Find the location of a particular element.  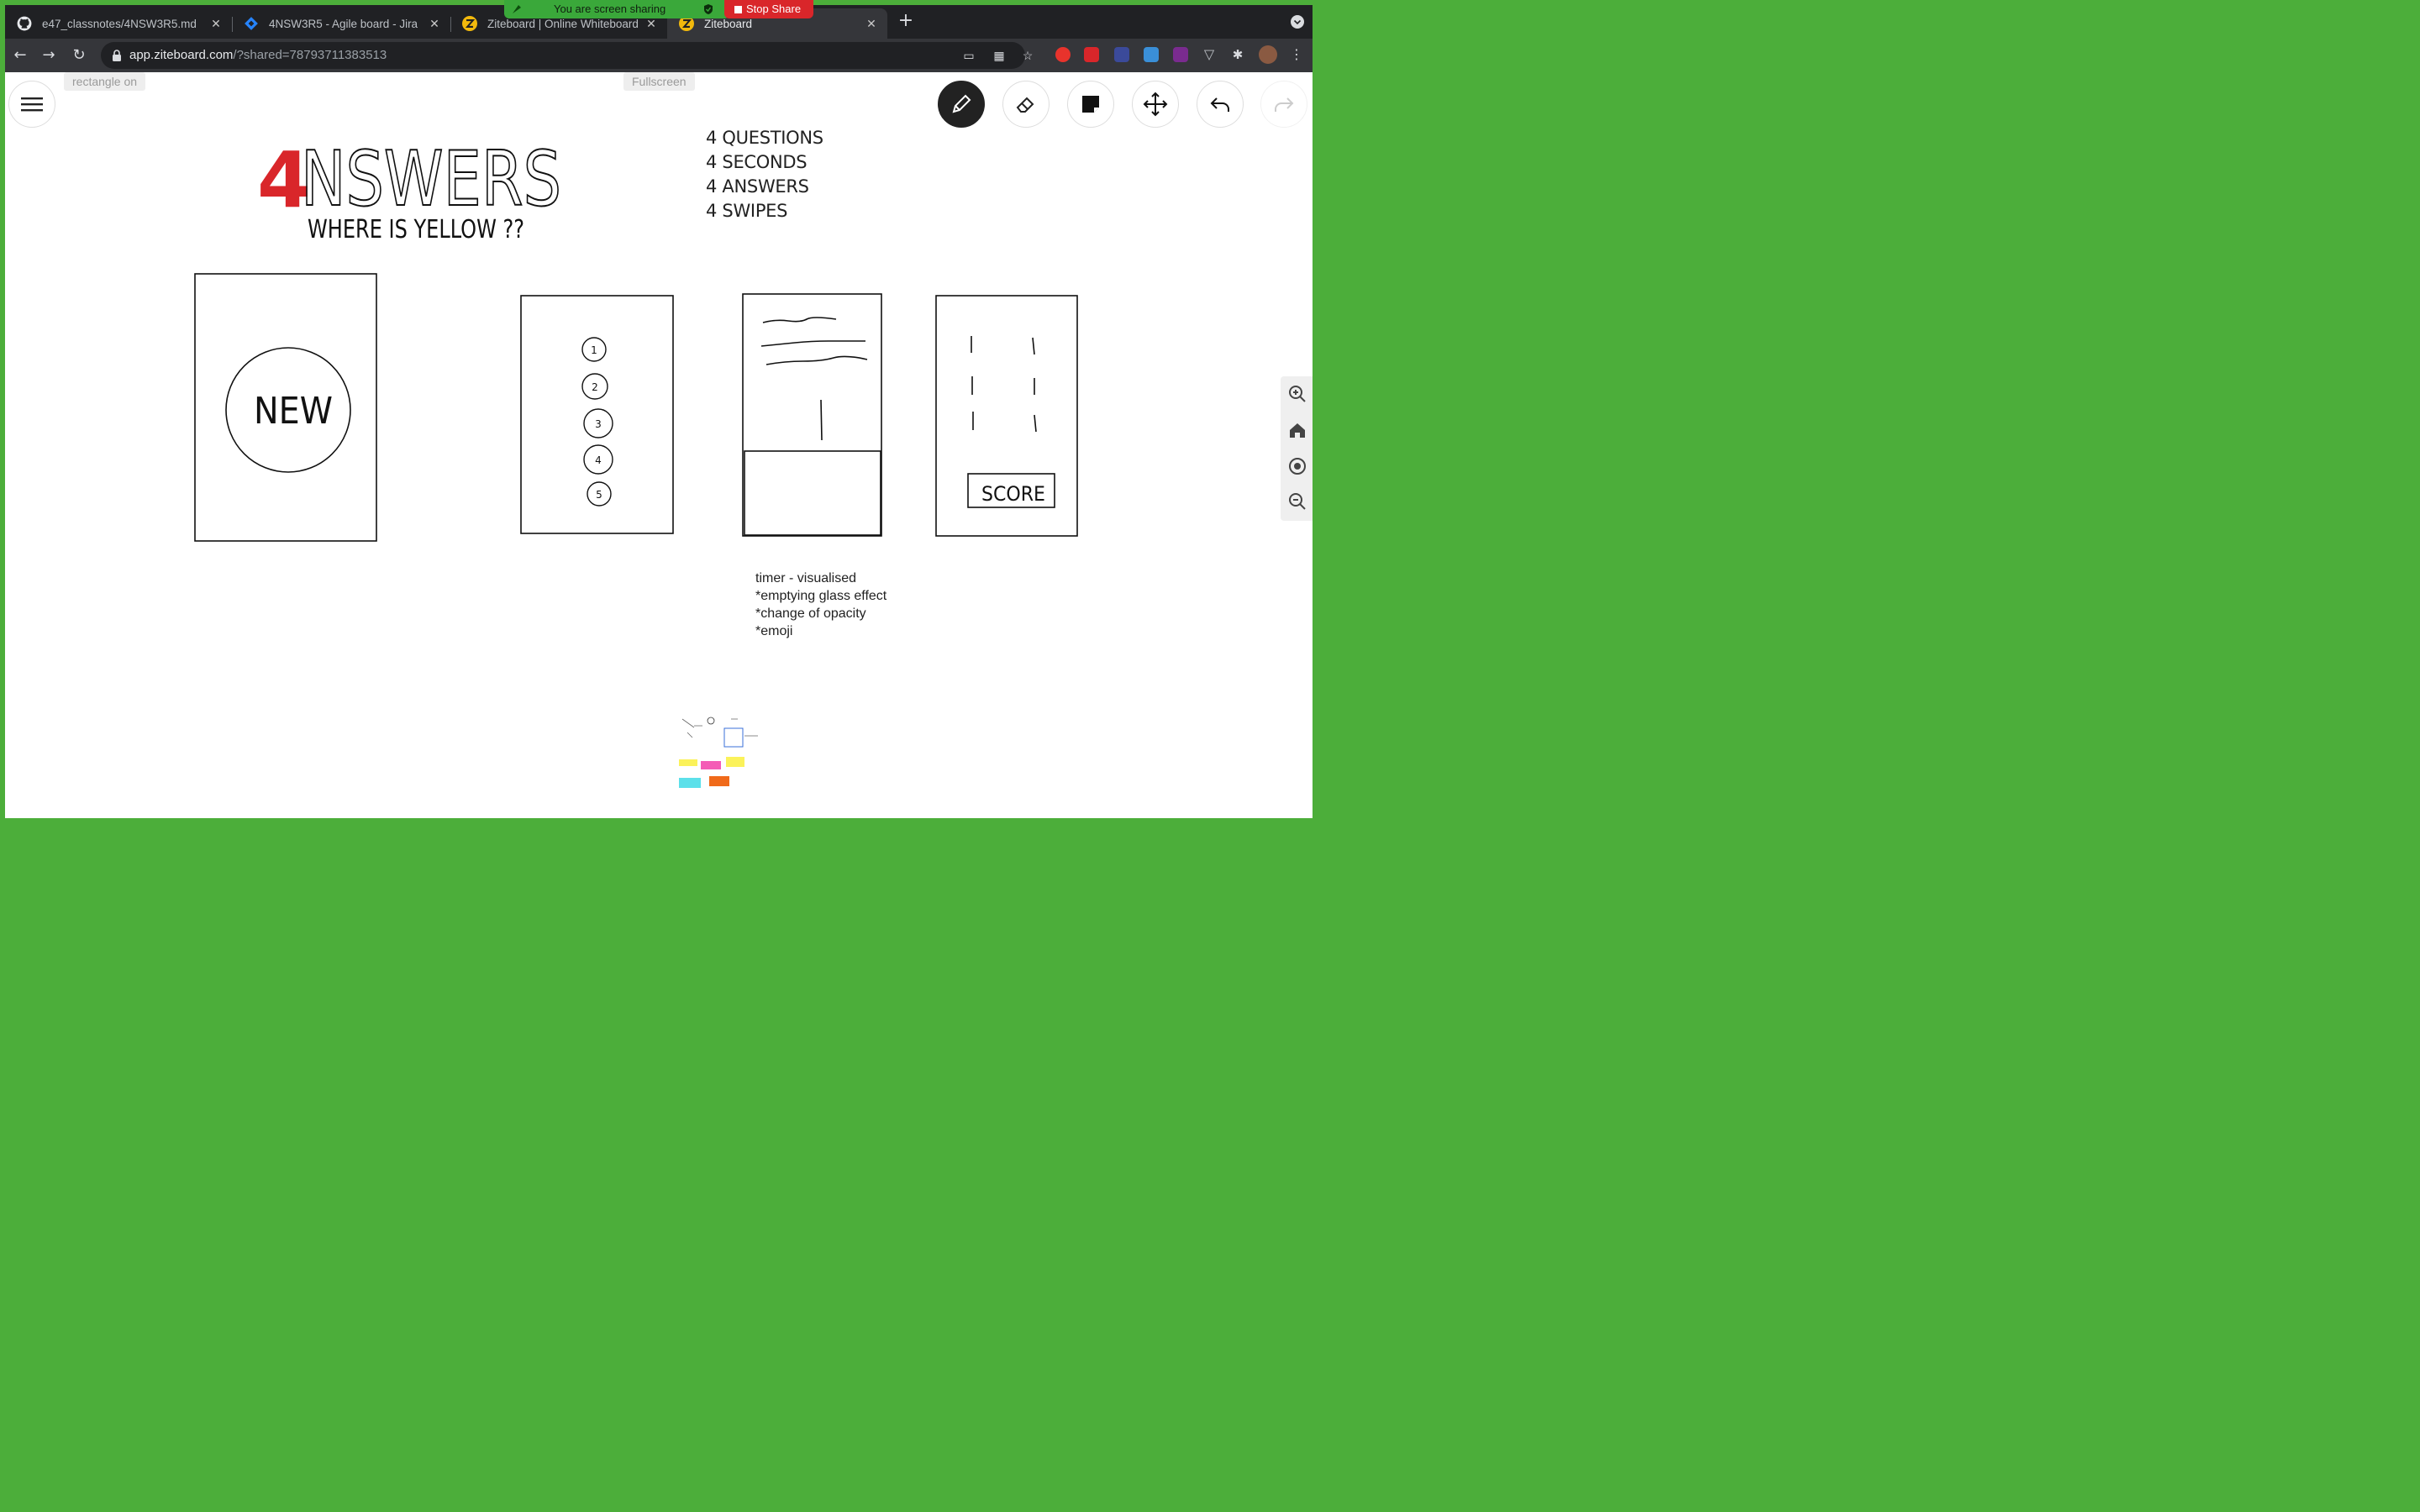

stop-square-icon is located at coordinates (738, 9).